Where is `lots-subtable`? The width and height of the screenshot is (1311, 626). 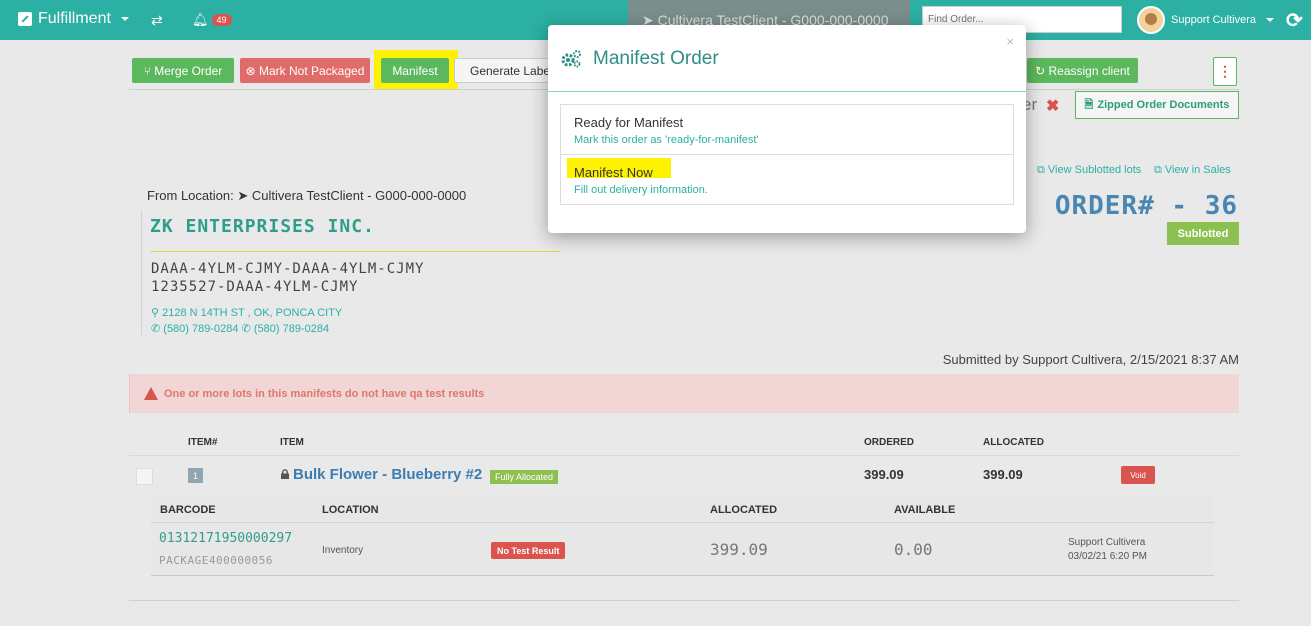 lots-subtable is located at coordinates (682, 536).